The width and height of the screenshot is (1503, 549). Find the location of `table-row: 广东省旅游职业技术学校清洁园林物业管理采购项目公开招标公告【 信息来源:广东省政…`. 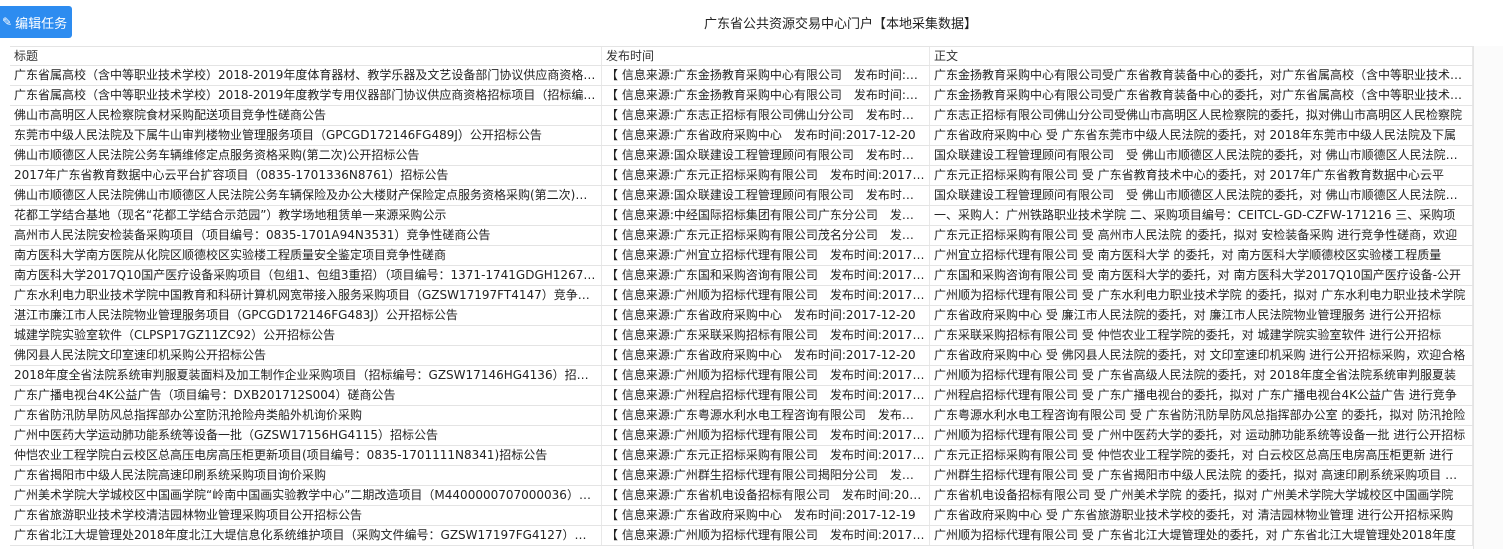

table-row: 广东省旅游职业技术学校清洁园林物业管理采购项目公开招标公告【 信息来源:广东省政… is located at coordinates (741, 516).